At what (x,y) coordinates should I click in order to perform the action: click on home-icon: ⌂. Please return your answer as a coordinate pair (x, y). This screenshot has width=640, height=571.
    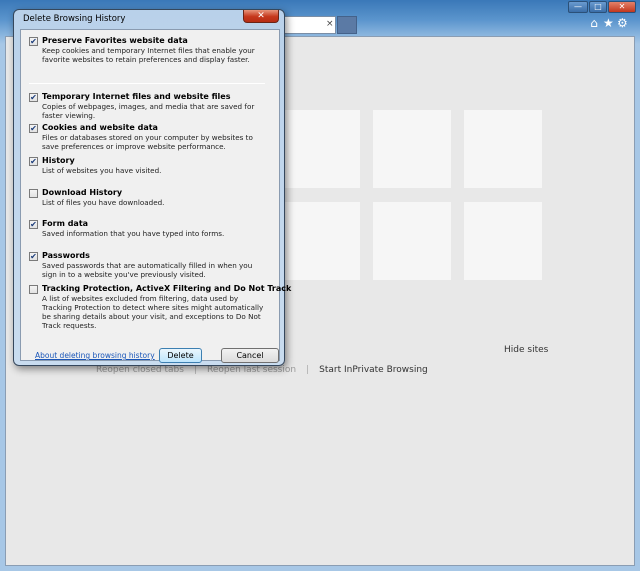
    Looking at the image, I should click on (596, 23).